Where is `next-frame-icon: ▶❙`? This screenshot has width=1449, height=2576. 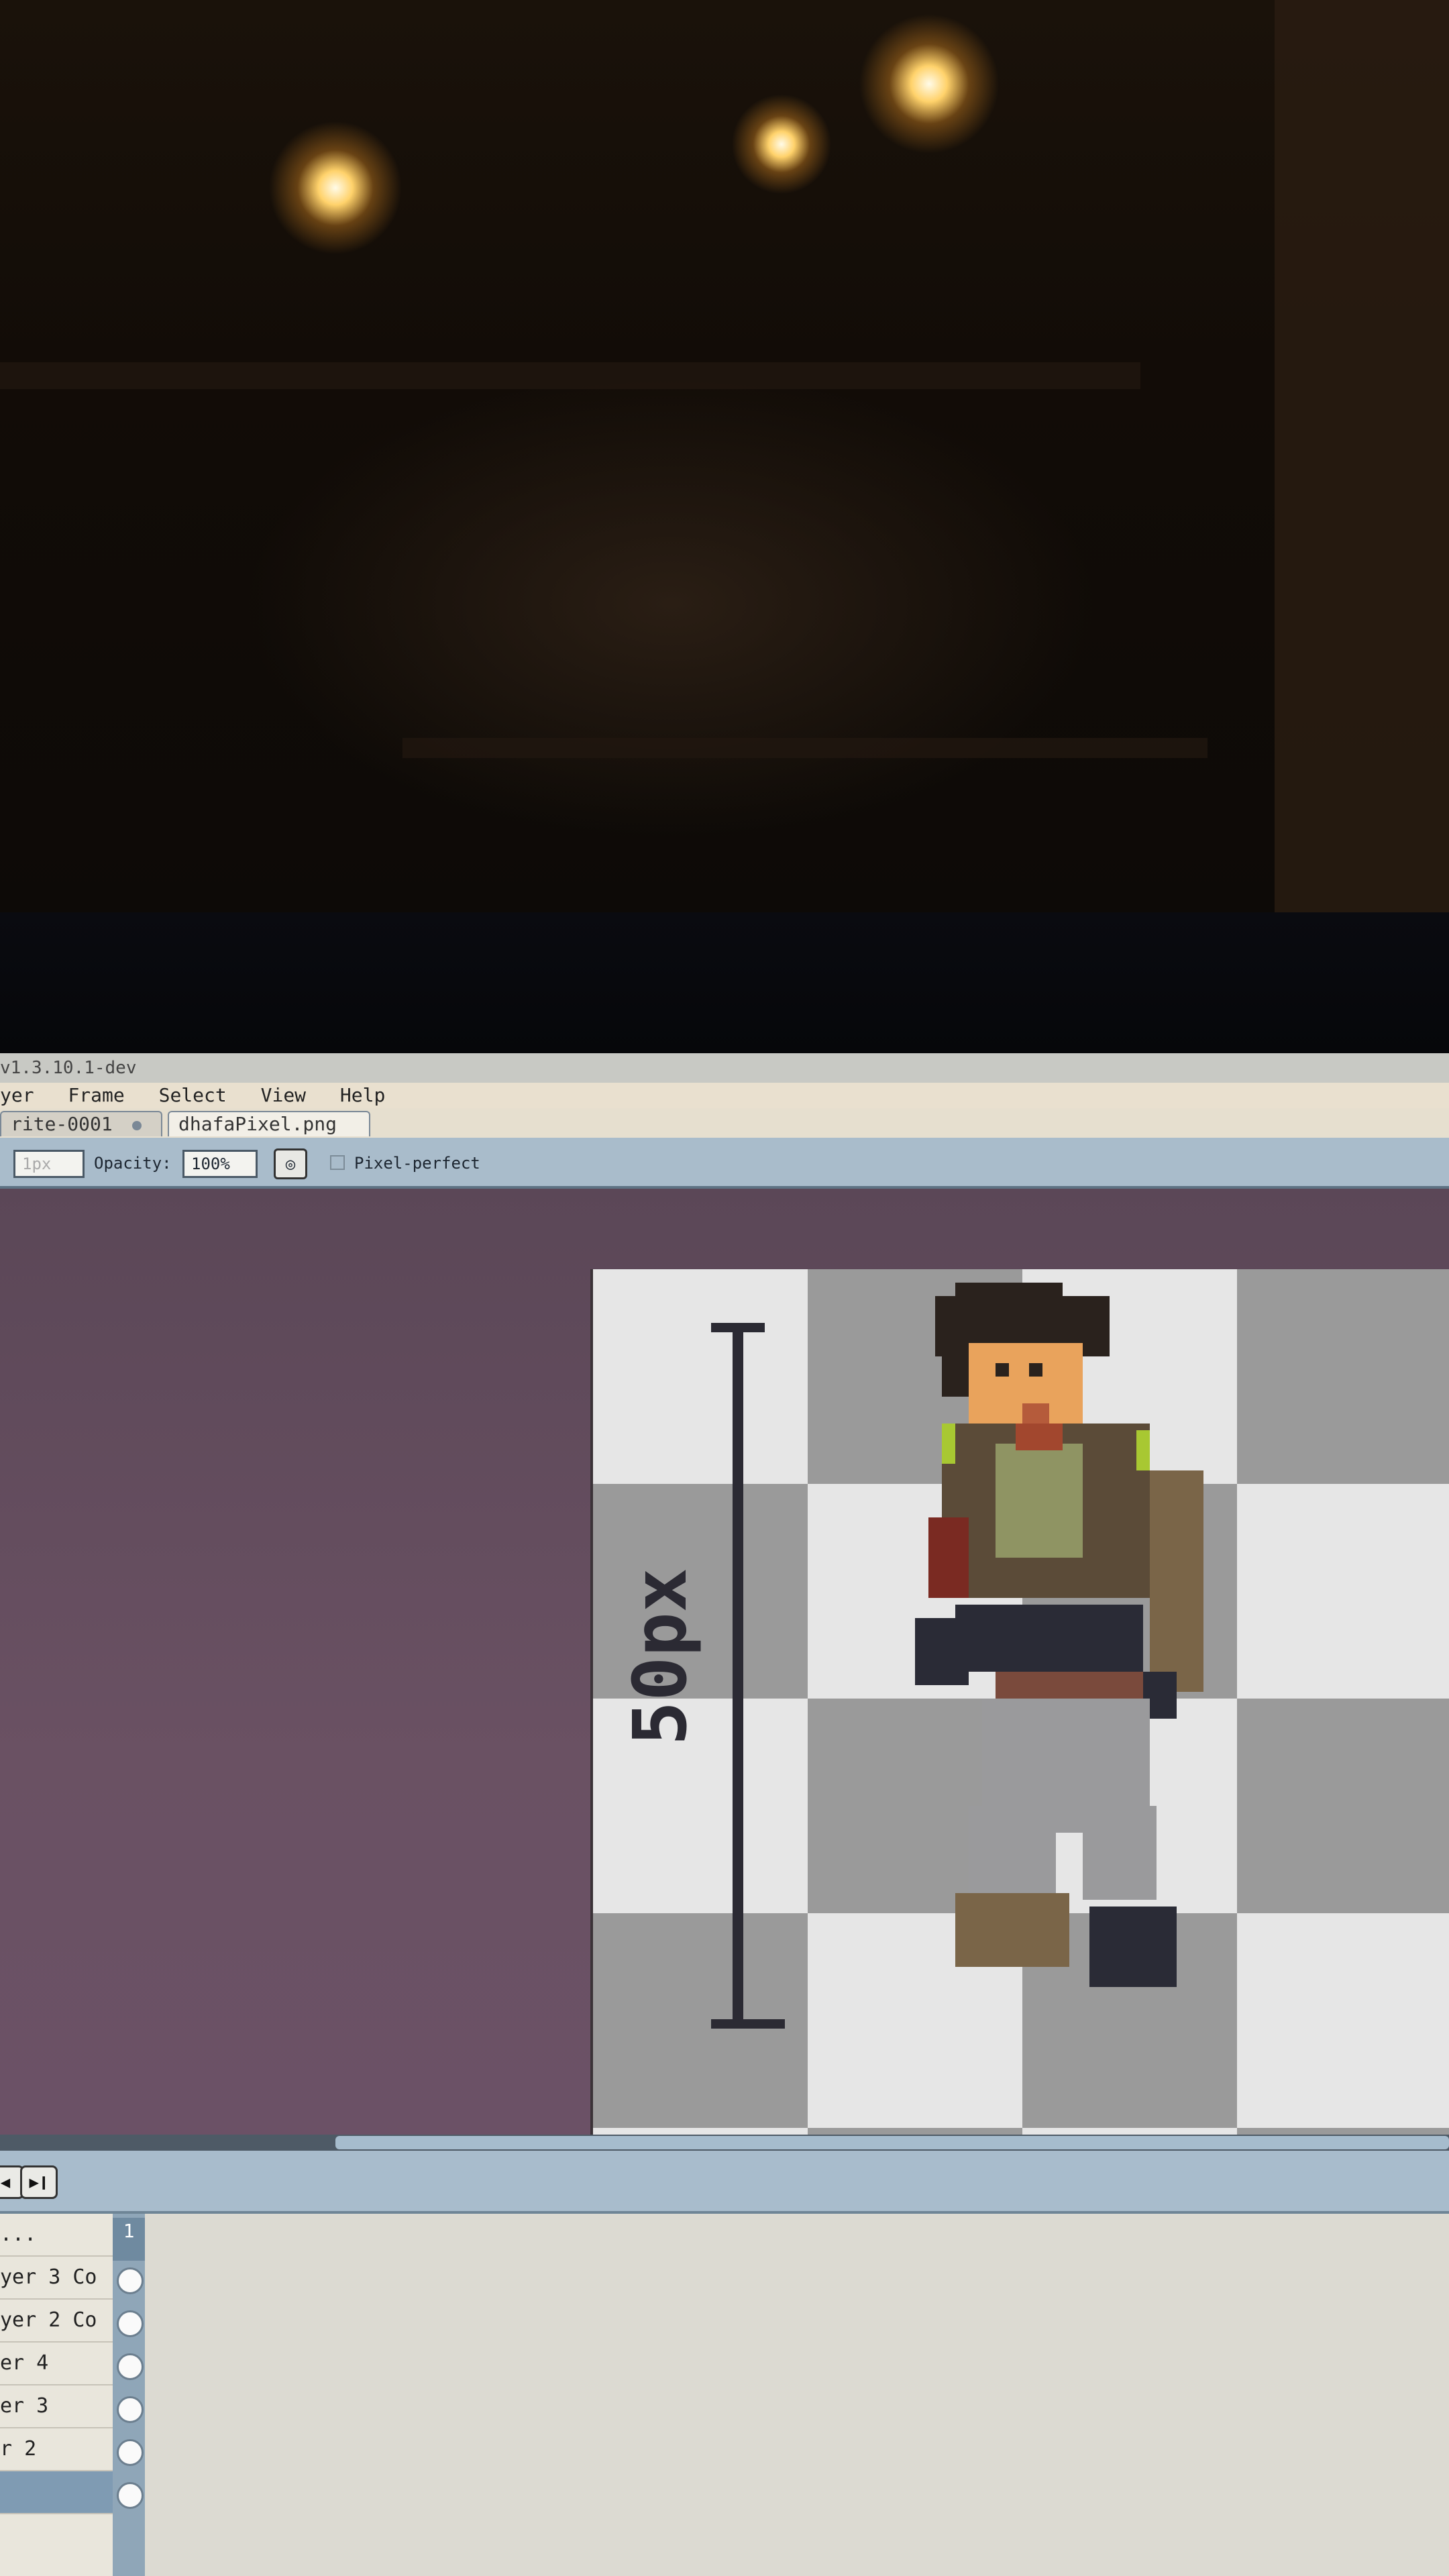
next-frame-icon: ▶❙ is located at coordinates (39, 2182).